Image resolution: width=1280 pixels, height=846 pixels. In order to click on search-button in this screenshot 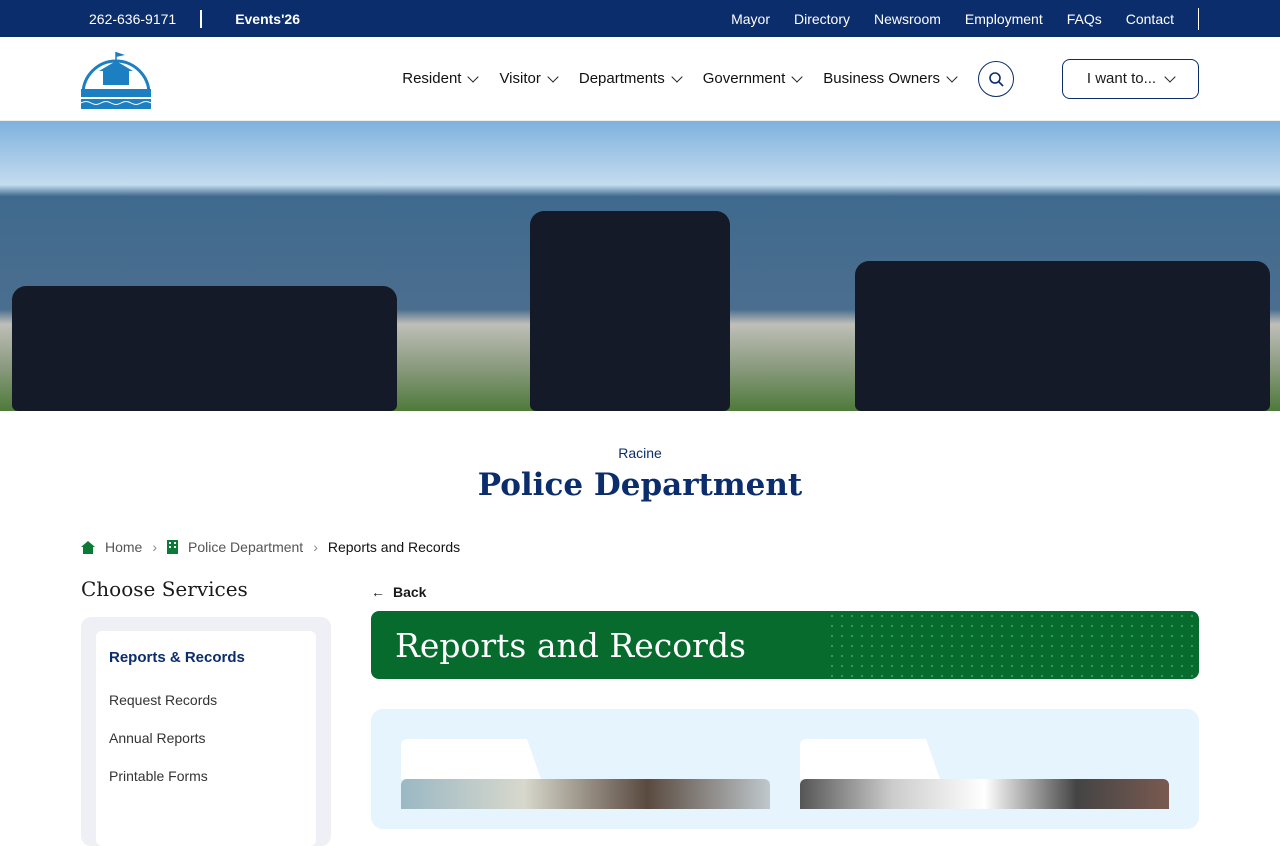, I will do `click(996, 78)`.